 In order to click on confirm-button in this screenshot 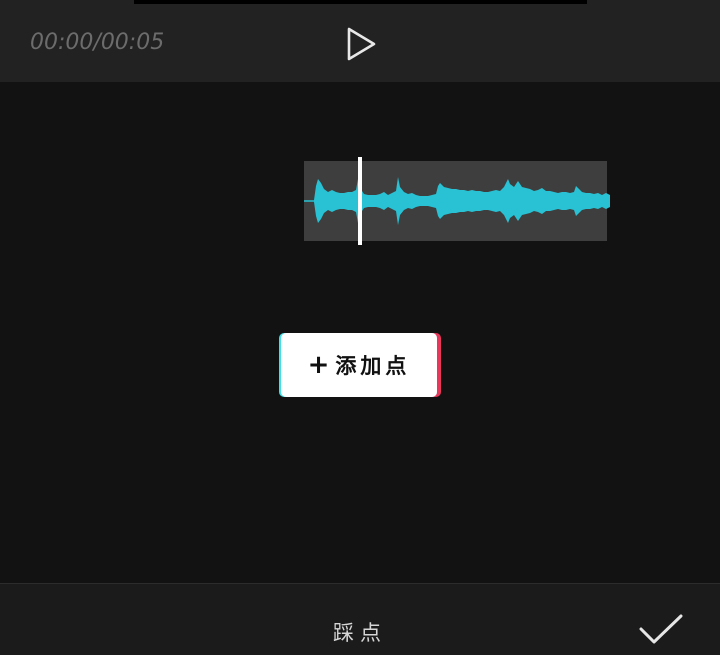, I will do `click(661, 630)`.